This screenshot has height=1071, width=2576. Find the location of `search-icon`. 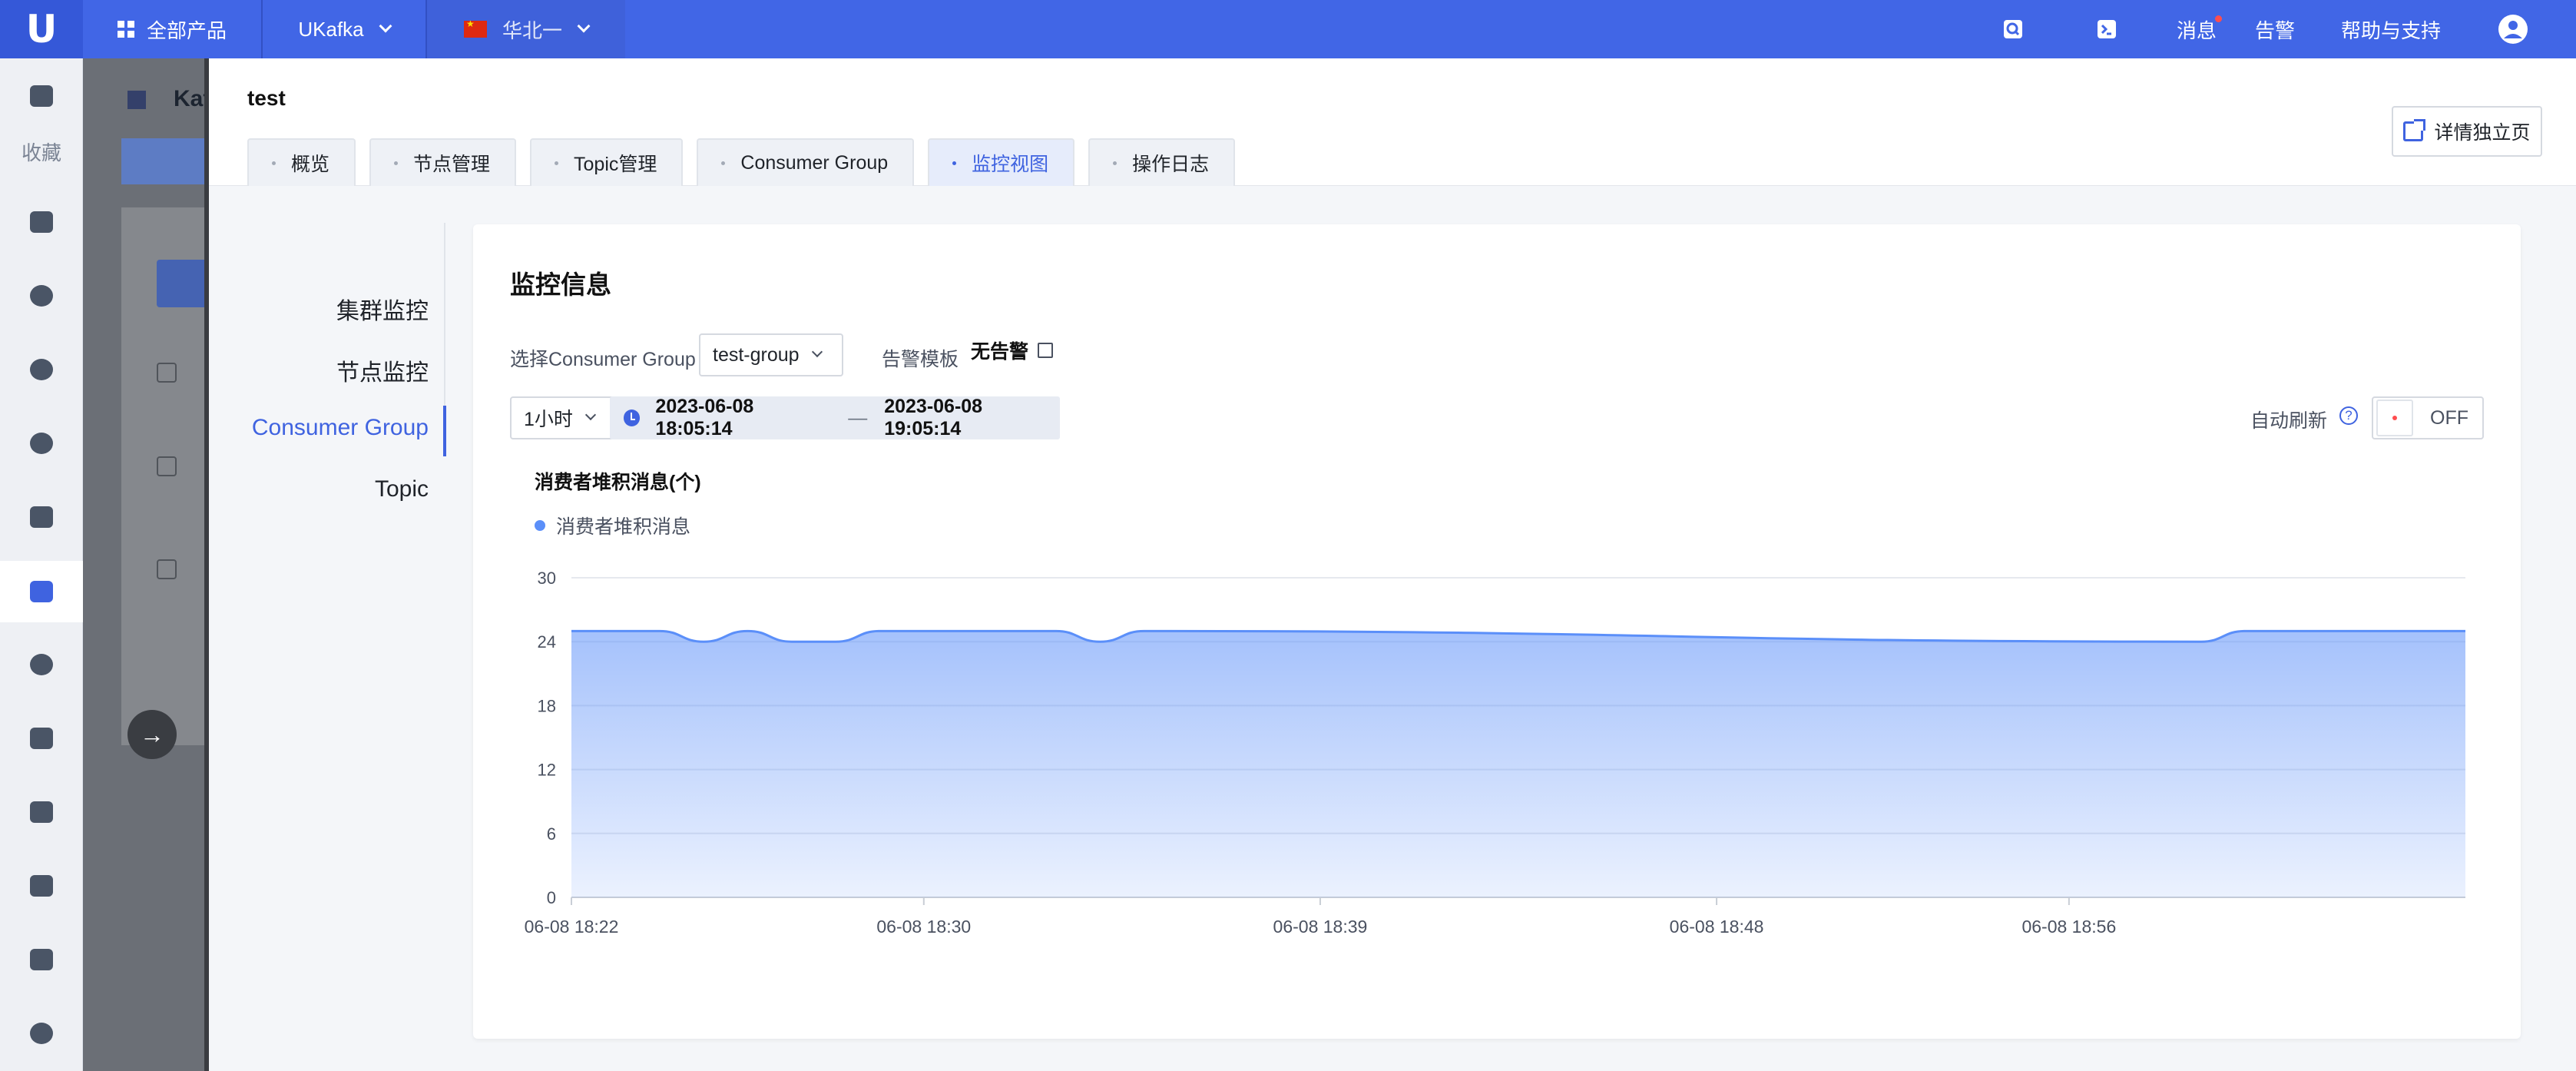

search-icon is located at coordinates (2013, 29).